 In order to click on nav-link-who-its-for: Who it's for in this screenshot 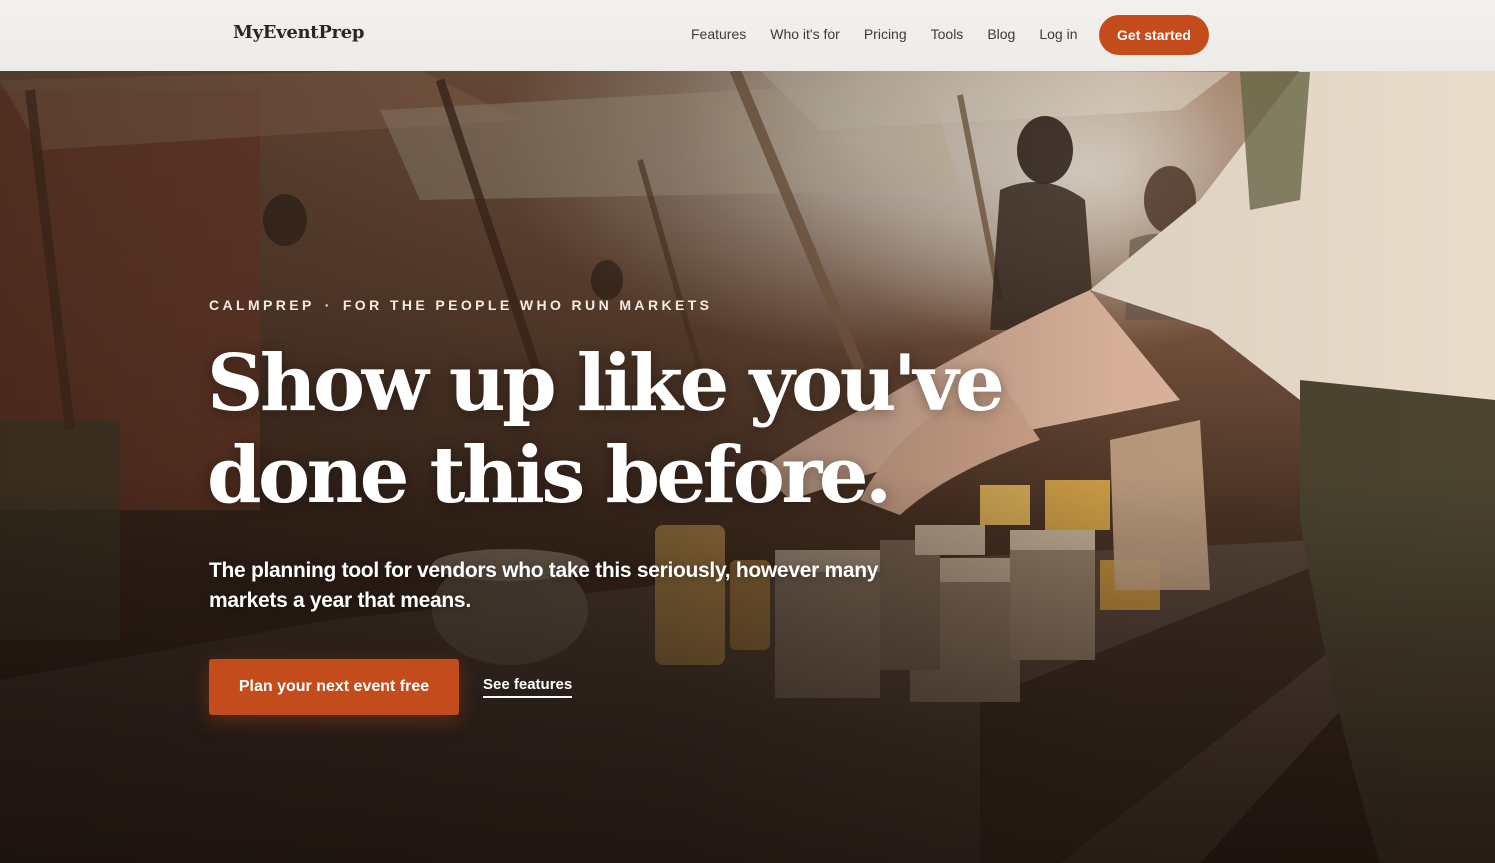, I will do `click(805, 34)`.